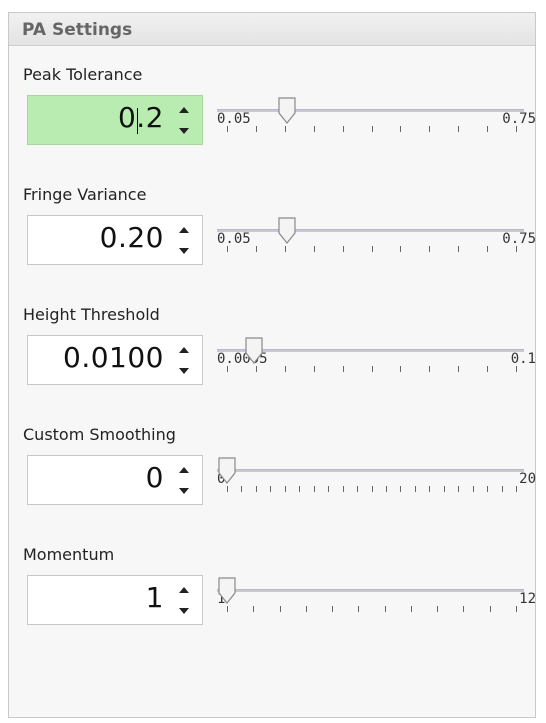 Image resolution: width=546 pixels, height=723 pixels. Describe the element at coordinates (184, 230) in the screenshot. I see `fringe-variance-increment-button` at that location.